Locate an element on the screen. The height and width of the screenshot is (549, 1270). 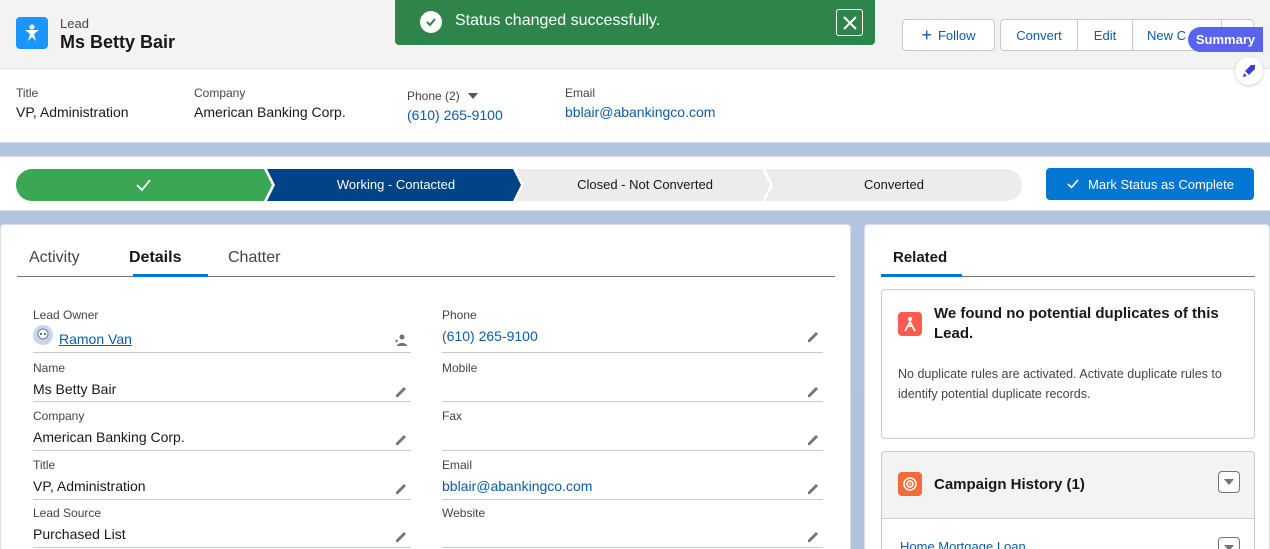
path-stage-complete is located at coordinates (144, 185).